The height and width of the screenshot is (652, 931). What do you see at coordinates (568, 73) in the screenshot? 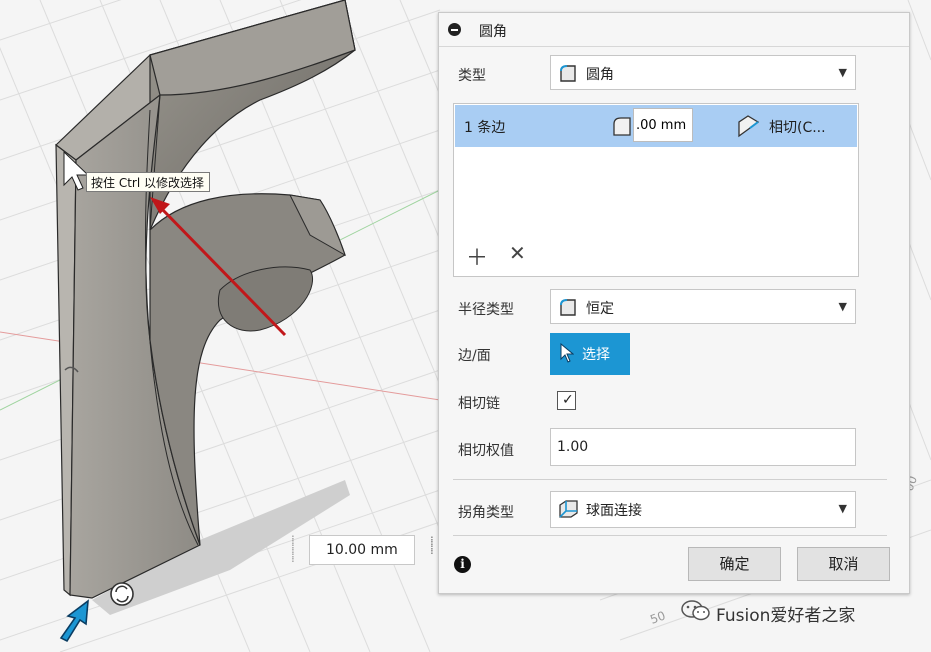
I see `fillet-type-icon` at bounding box center [568, 73].